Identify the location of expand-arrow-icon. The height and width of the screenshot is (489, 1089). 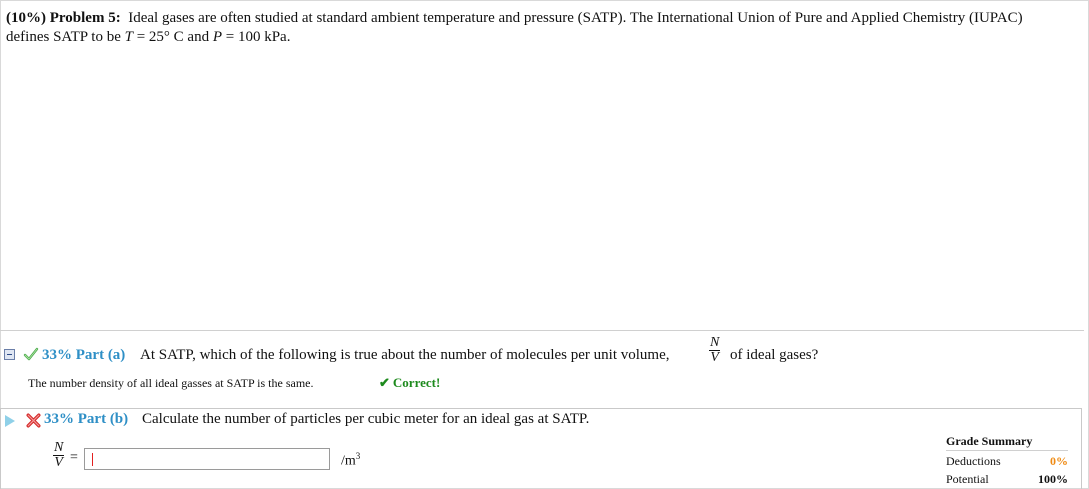
(10, 421).